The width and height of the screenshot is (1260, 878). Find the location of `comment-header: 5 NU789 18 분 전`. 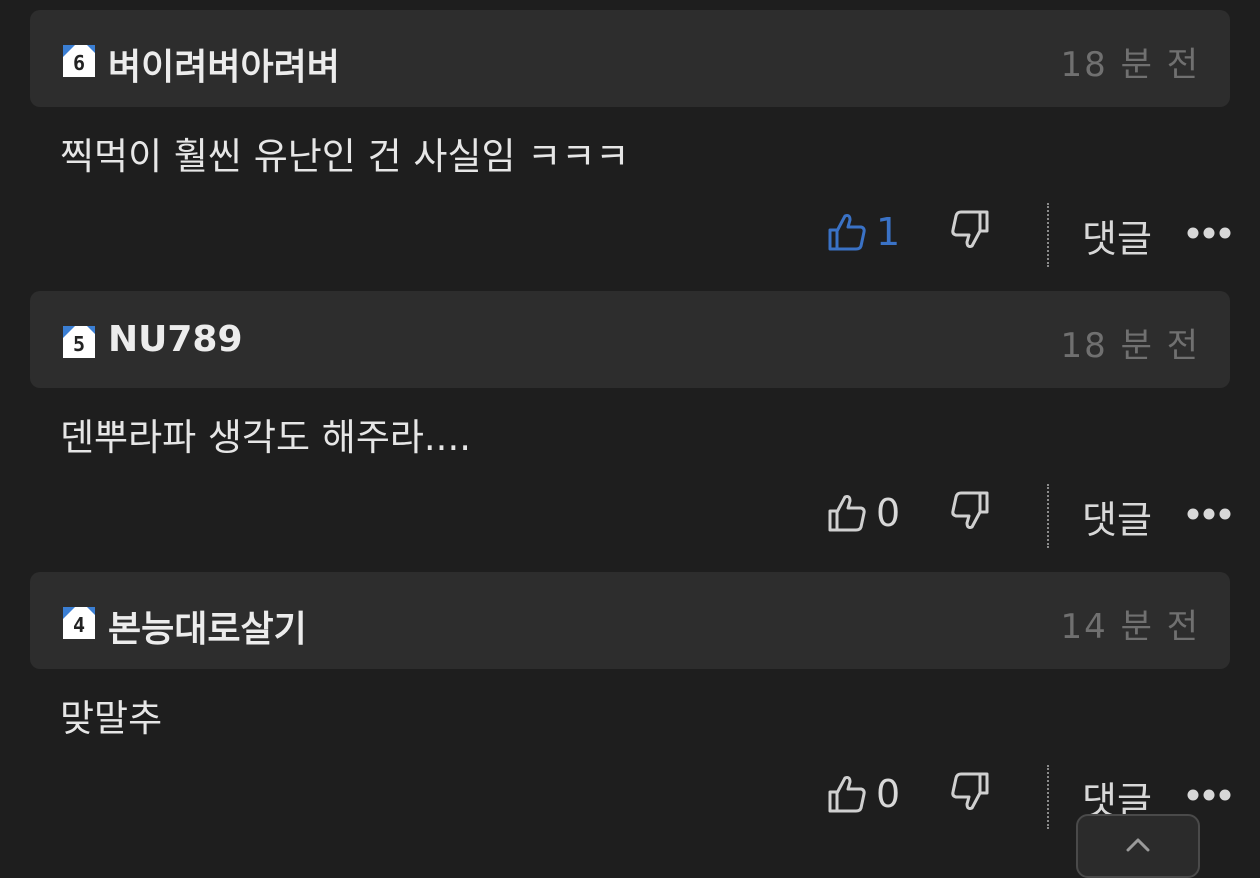

comment-header: 5 NU789 18 분 전 is located at coordinates (630, 339).